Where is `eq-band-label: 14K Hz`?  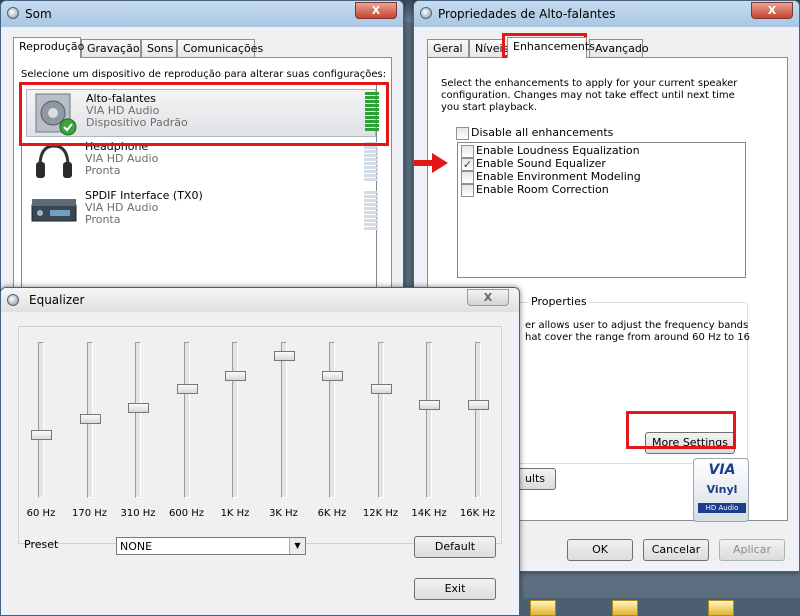 eq-band-label: 14K Hz is located at coordinates (429, 513).